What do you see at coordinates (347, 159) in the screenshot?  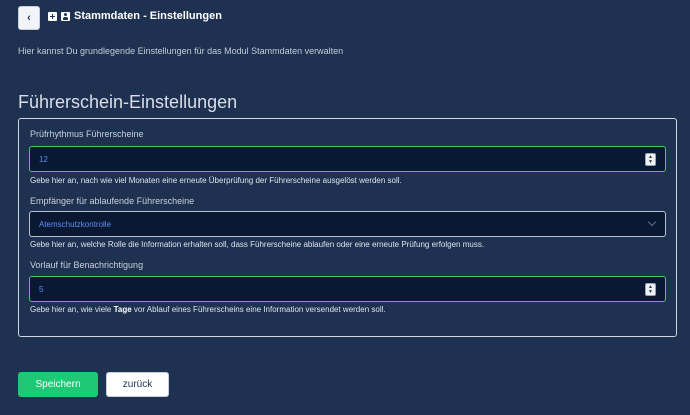 I see `pruefrhythmus-input: 12 ▲ ▼` at bounding box center [347, 159].